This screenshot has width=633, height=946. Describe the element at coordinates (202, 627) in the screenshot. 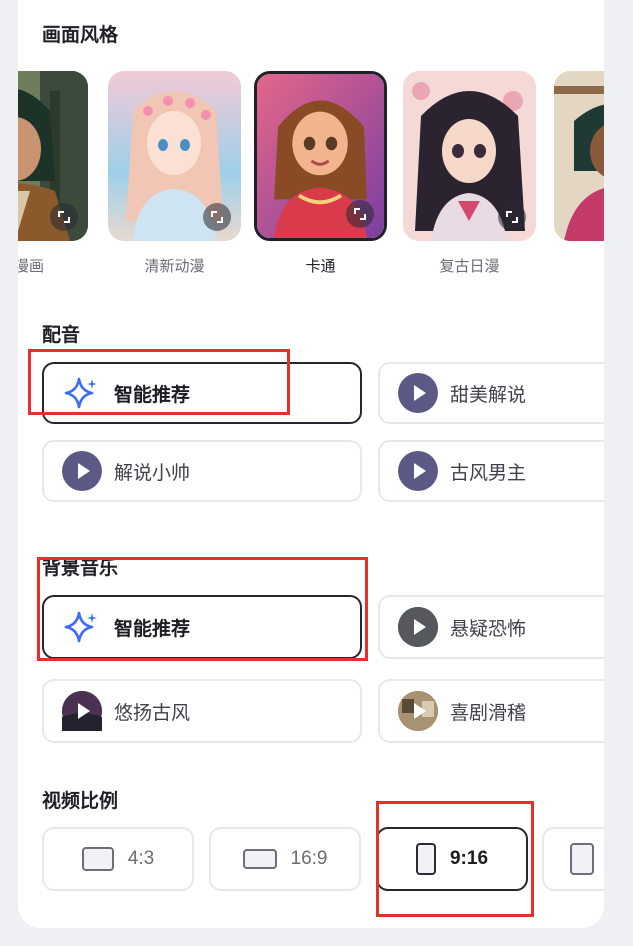

I see `music-option-smart-recommend: 智能推荐` at that location.